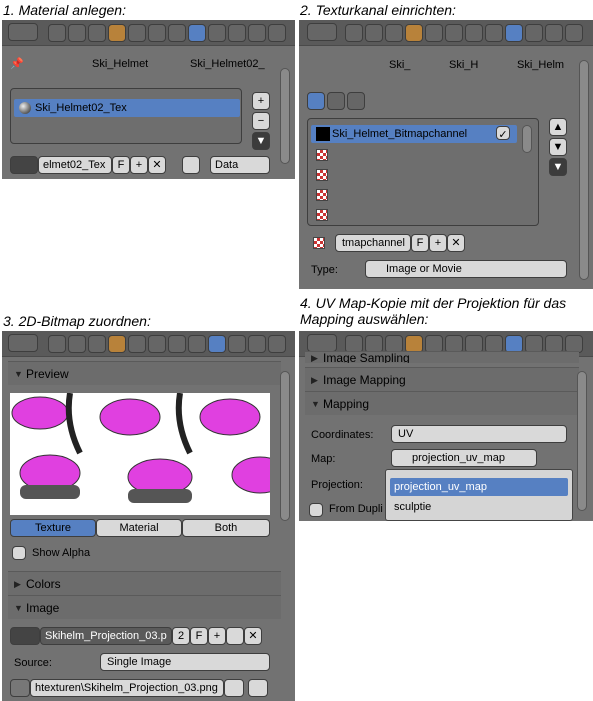  I want to click on brush-texture-type-icon, so click(356, 101).